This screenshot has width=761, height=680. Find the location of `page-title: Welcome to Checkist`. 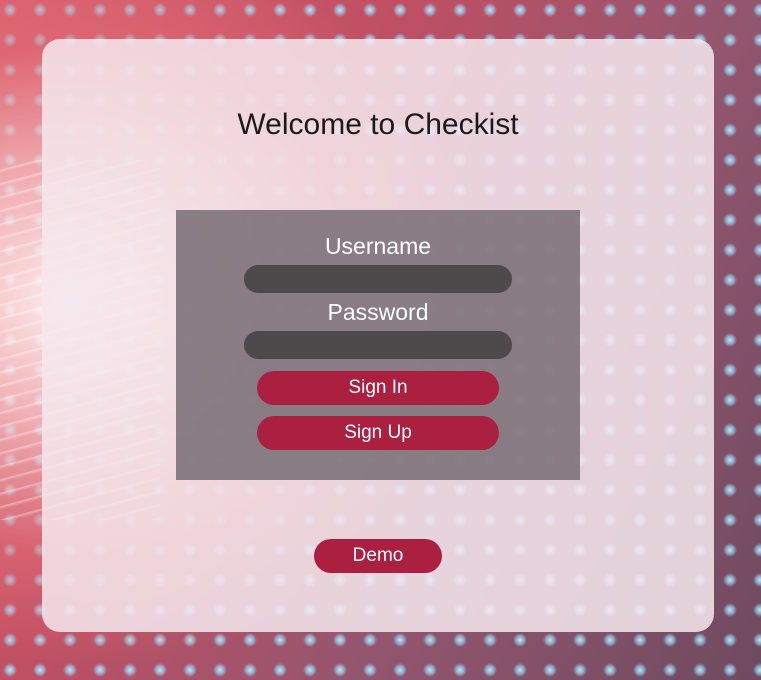

page-title: Welcome to Checkist is located at coordinates (378, 124).